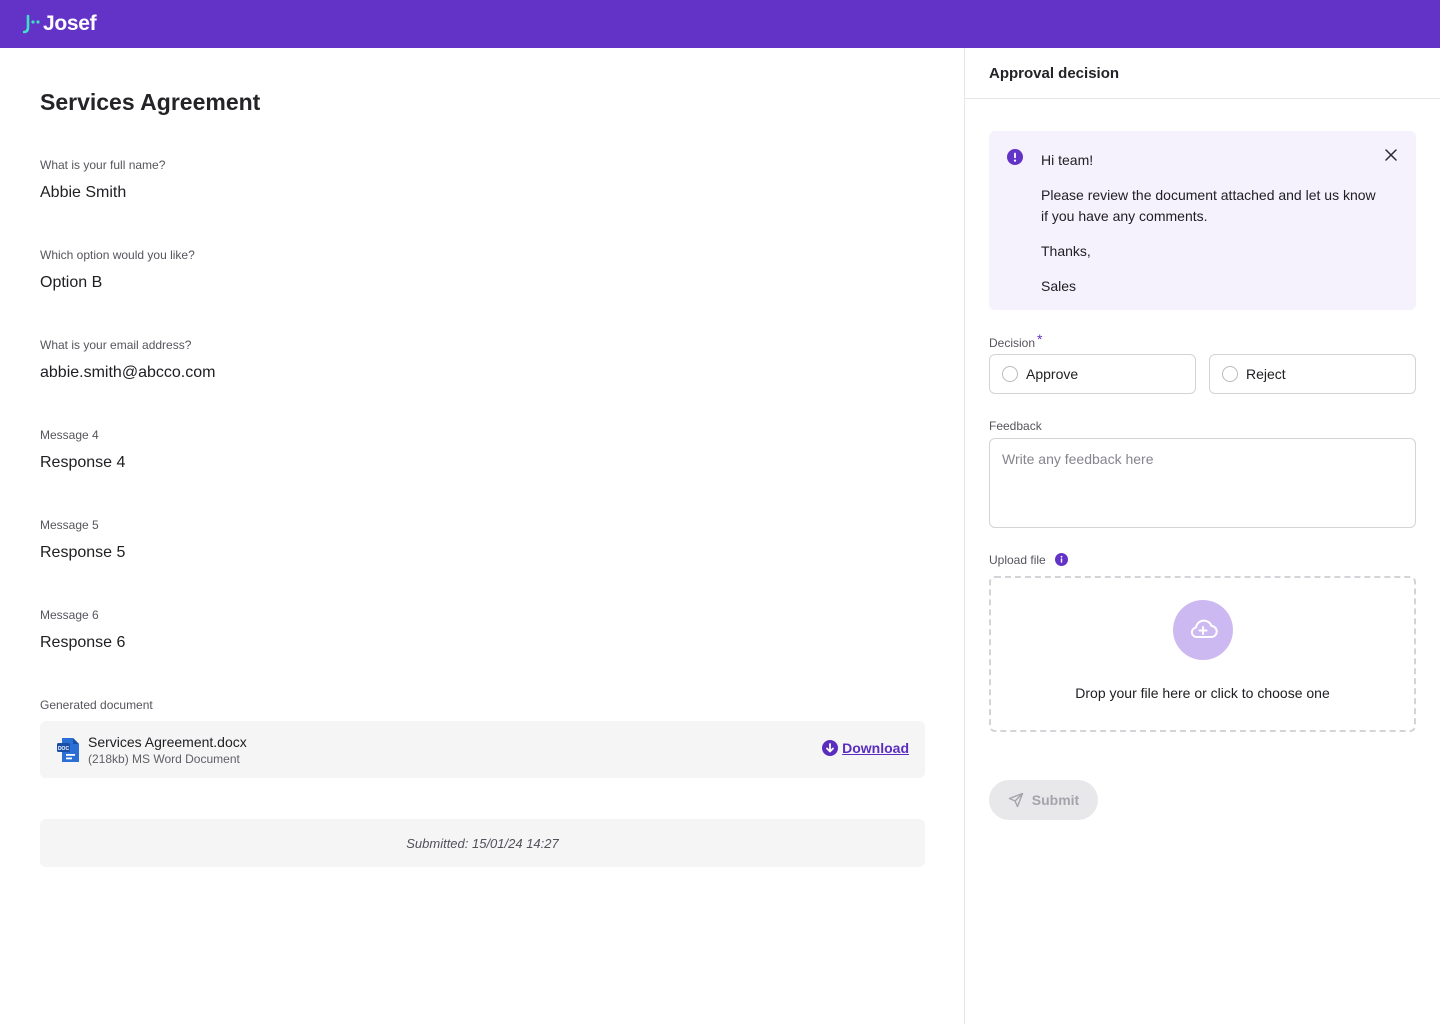 This screenshot has width=1440, height=1024. I want to click on brand-logo: Josef, so click(60, 24).